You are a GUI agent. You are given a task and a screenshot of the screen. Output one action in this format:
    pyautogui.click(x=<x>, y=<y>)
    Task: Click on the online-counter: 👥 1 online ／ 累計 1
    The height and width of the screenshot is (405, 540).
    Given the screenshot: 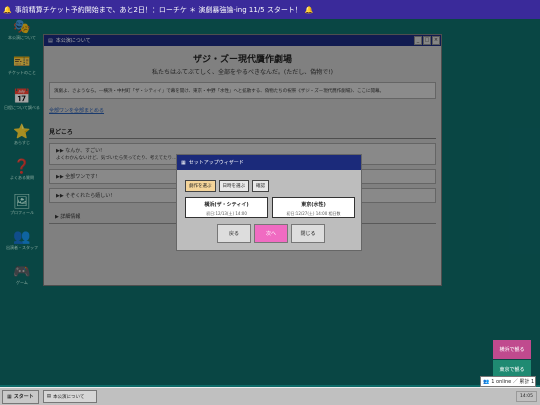 What is the action you would take?
    pyautogui.click(x=508, y=381)
    